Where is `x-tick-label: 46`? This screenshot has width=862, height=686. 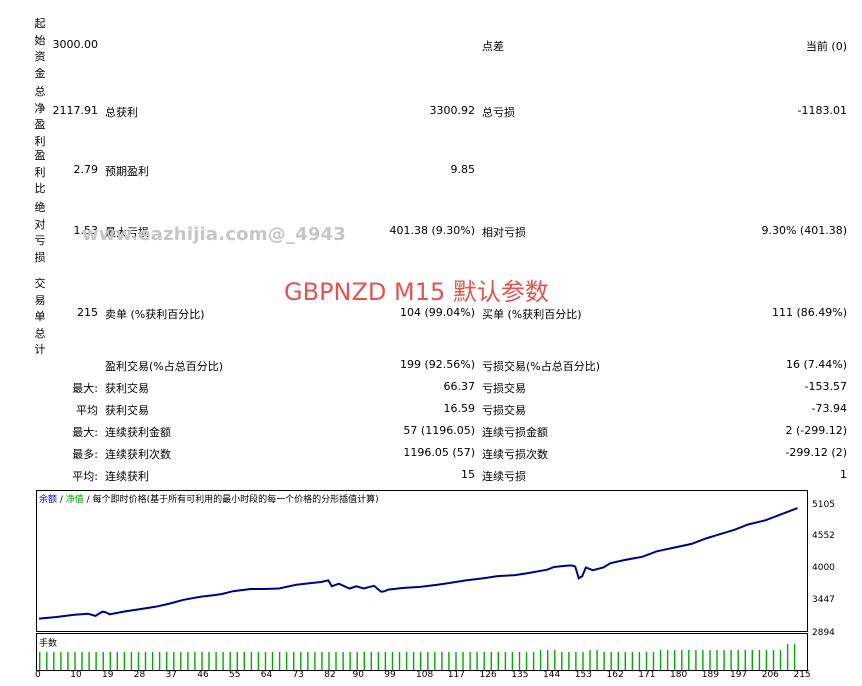 x-tick-label: 46 is located at coordinates (203, 675).